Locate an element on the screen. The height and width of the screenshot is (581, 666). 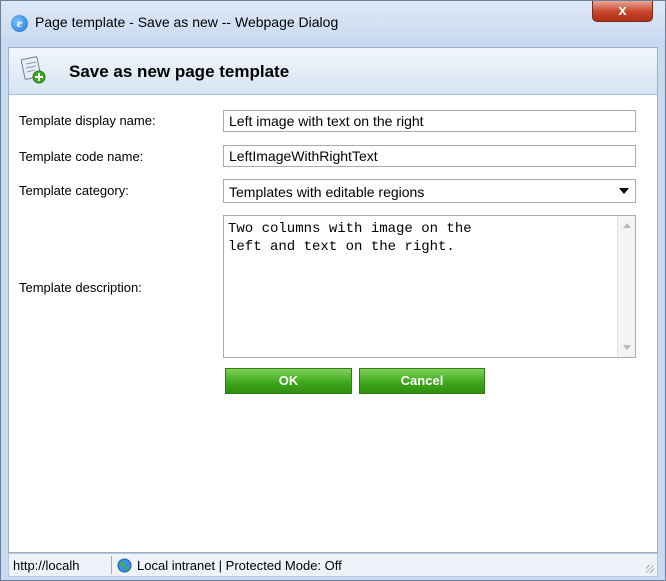
page-title: Save as new page template is located at coordinates (179, 71).